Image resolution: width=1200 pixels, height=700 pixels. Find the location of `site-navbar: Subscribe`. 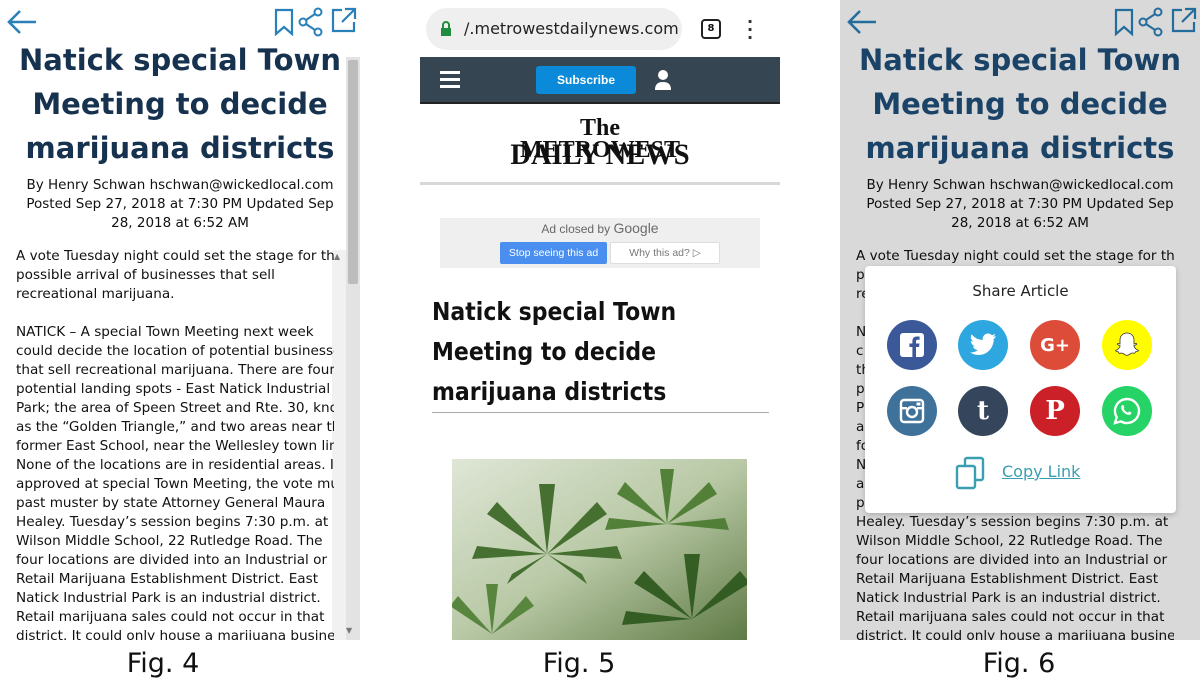

site-navbar: Subscribe is located at coordinates (600, 80).